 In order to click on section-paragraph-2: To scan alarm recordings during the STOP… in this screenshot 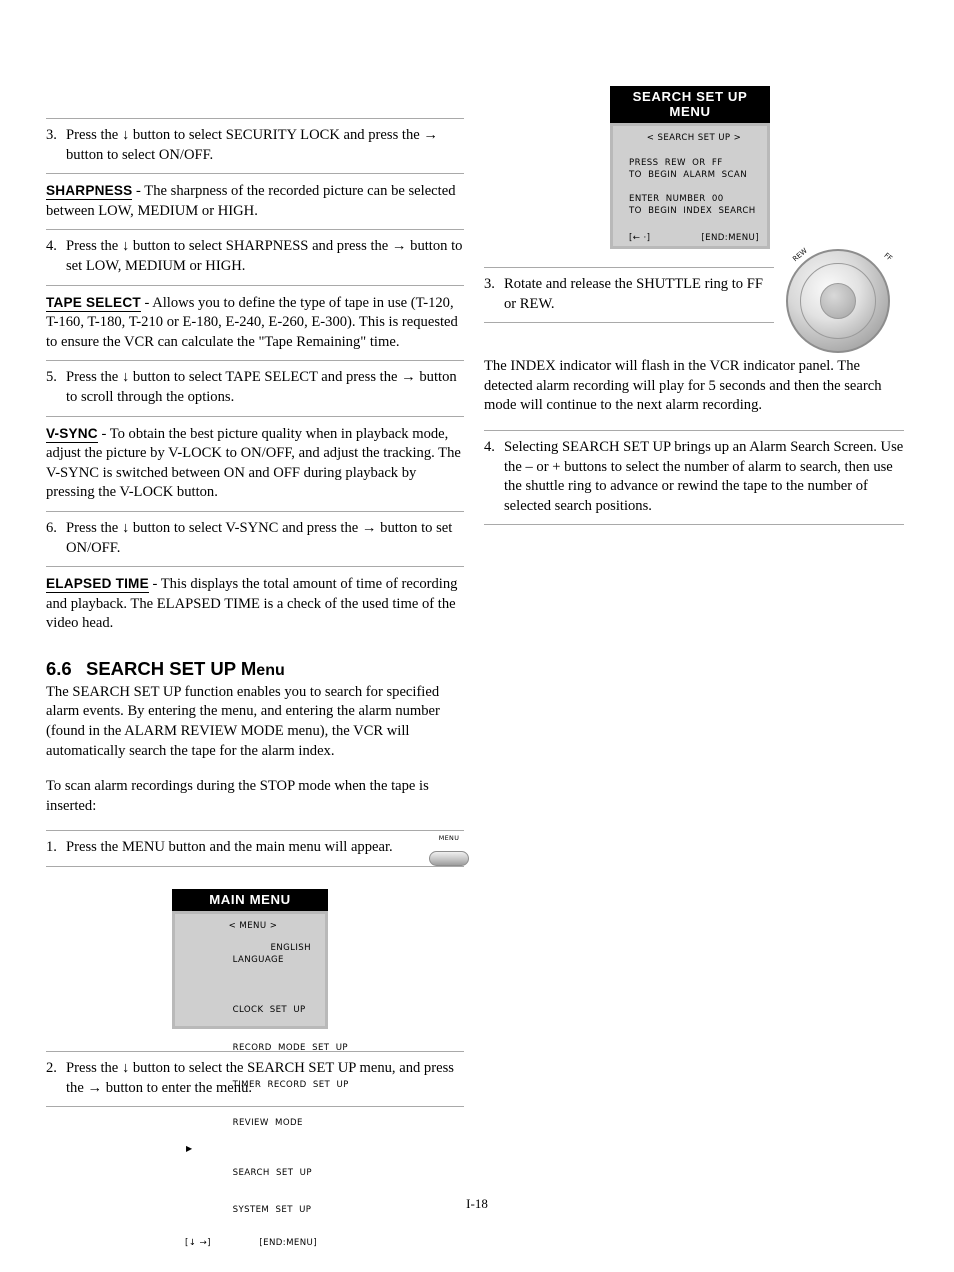, I will do `click(237, 796)`.